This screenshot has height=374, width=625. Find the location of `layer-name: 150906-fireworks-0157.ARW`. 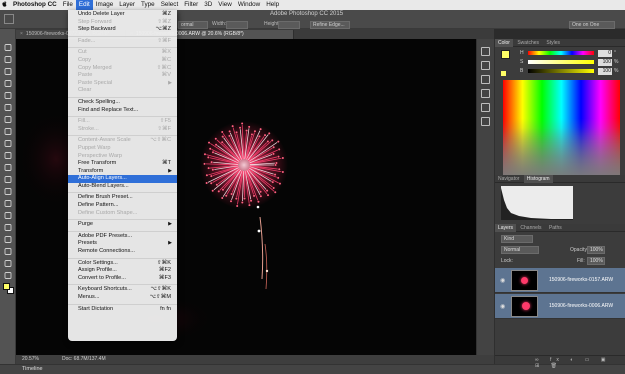

layer-name: 150906-fireworks-0157.ARW is located at coordinates (581, 280).